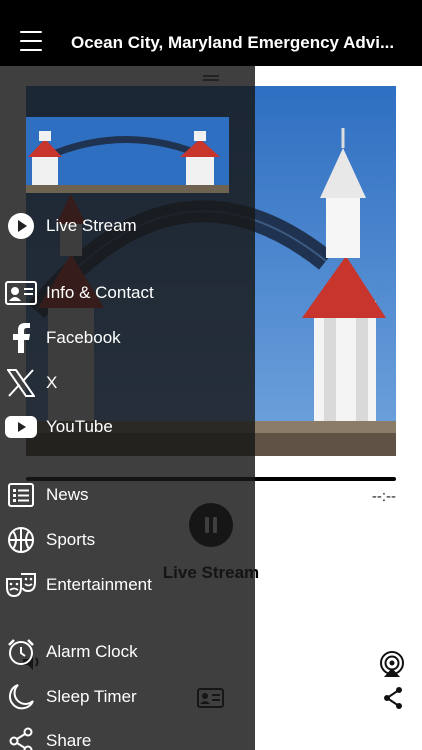 The width and height of the screenshot is (422, 750). What do you see at coordinates (92, 651) in the screenshot?
I see `menu-item-label: Alarm Clock` at bounding box center [92, 651].